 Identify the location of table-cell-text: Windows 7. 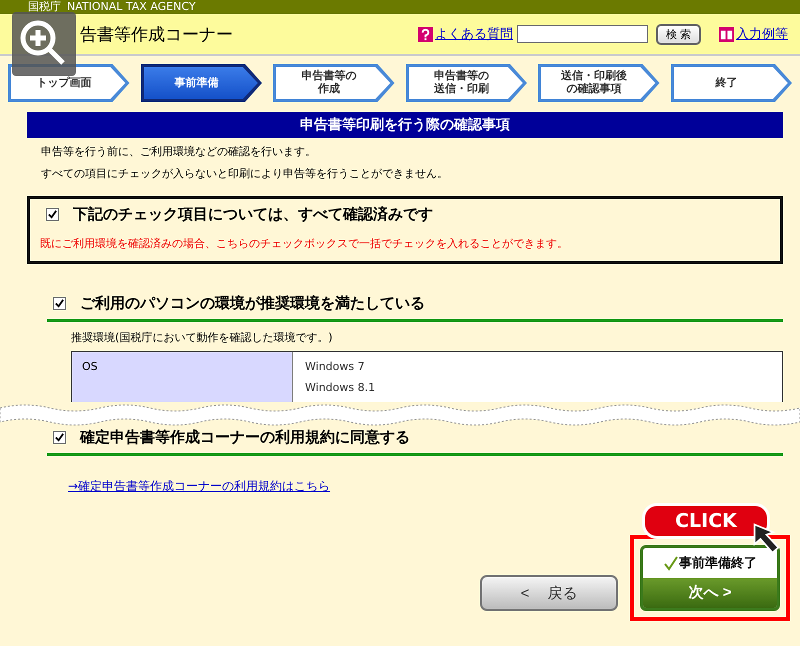
(335, 367).